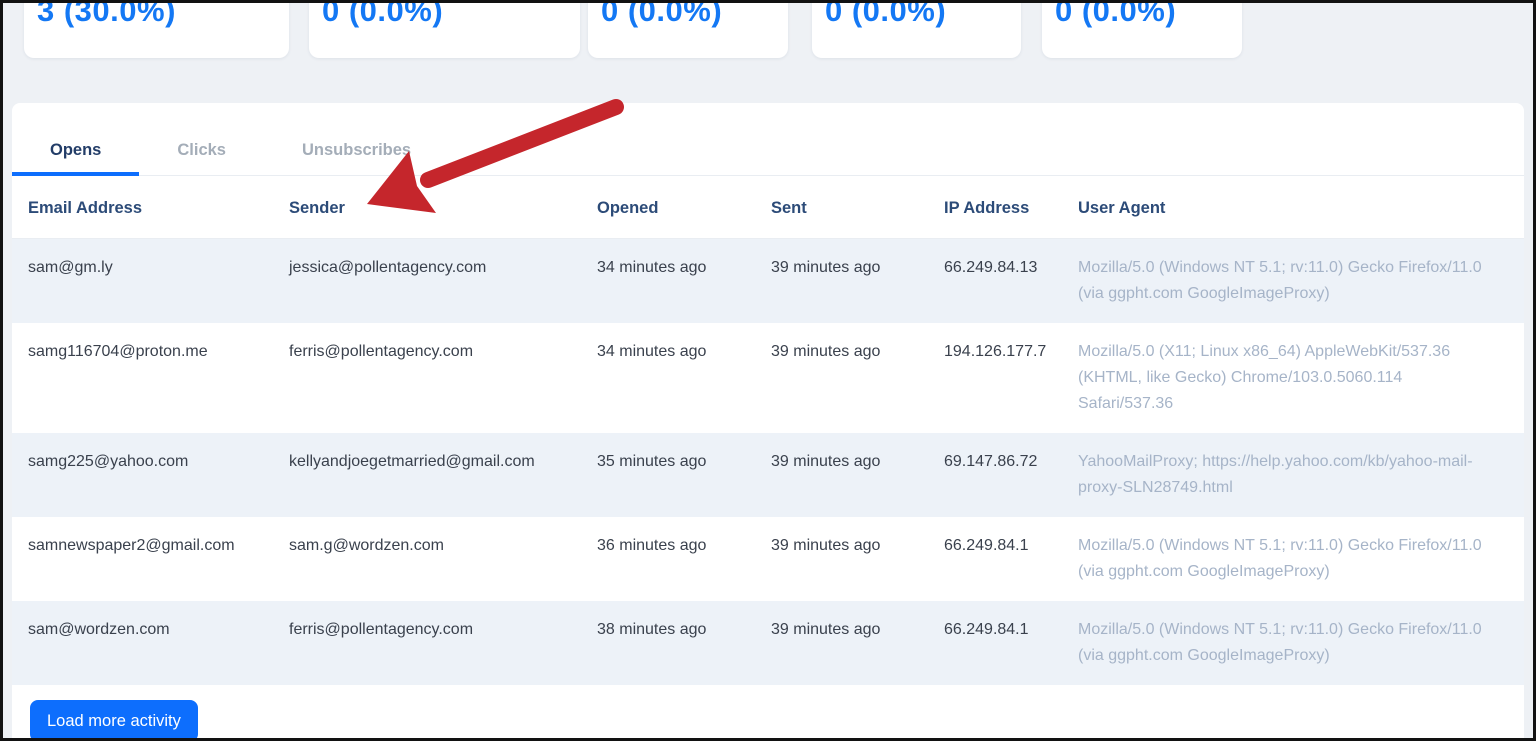 The height and width of the screenshot is (741, 1536). Describe the element at coordinates (356, 152) in the screenshot. I see `tab-unsubscribes: Unsubscribes` at that location.